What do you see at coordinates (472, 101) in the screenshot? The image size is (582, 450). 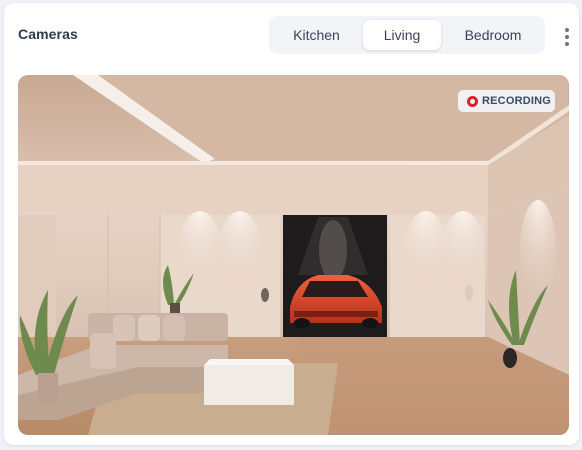 I see `record-dot-icon` at bounding box center [472, 101].